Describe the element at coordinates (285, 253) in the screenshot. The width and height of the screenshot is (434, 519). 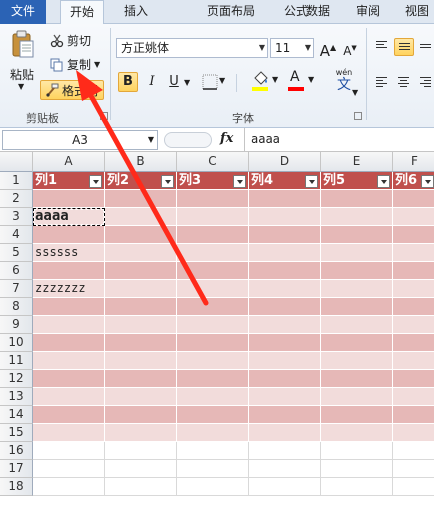
I see `cell-D5` at that location.